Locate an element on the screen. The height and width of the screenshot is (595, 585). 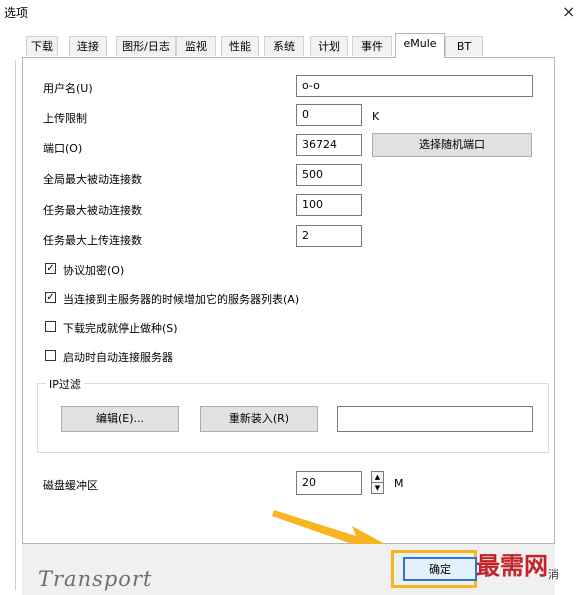
add-server-list-checkbox: ✓ is located at coordinates (50, 297).